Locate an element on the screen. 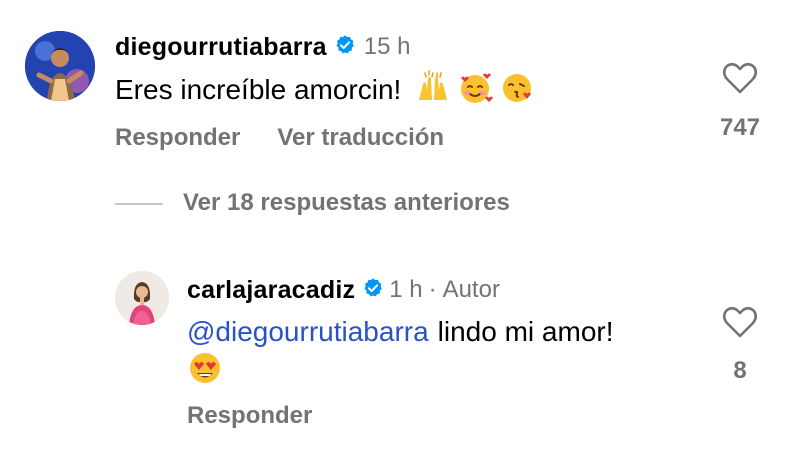 The image size is (800, 460). comment-body: Eres increíble amorcin! is located at coordinates (325, 90).